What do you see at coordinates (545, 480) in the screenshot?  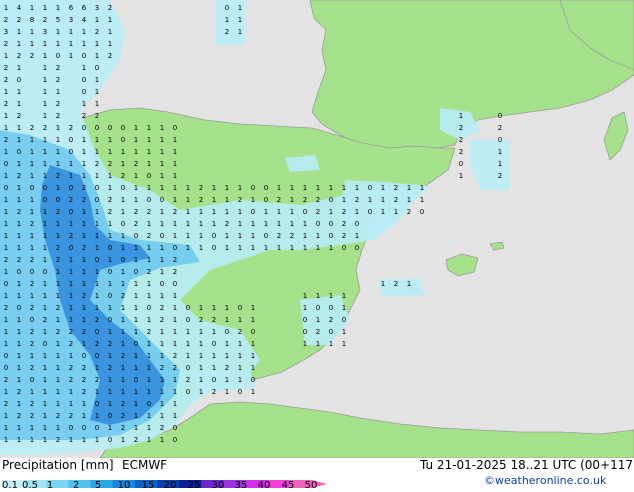 I see `credit: ©weatheronline.co.uk` at bounding box center [545, 480].